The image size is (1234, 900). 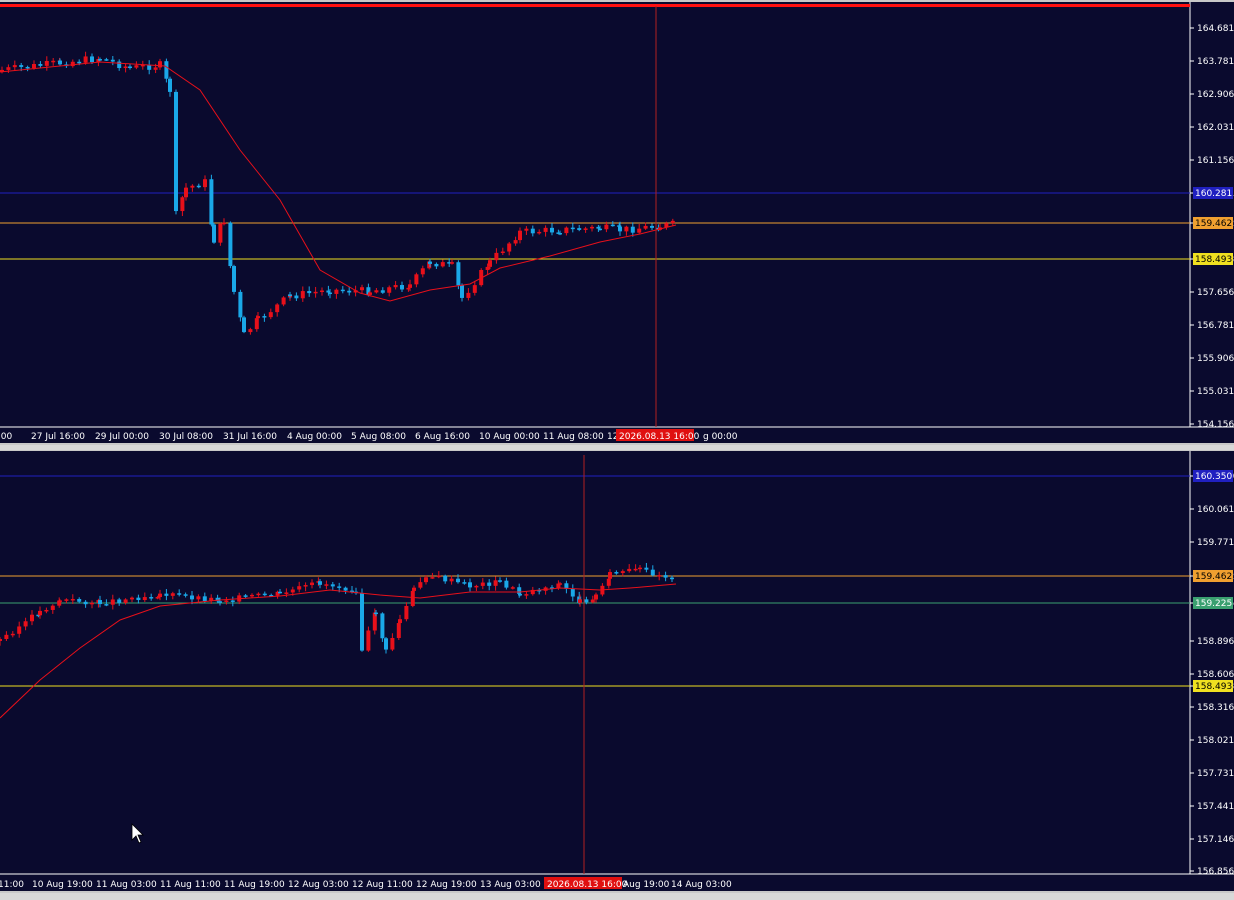 What do you see at coordinates (509, 437) in the screenshot?
I see `time-tick-label: 10 Aug 00:00` at bounding box center [509, 437].